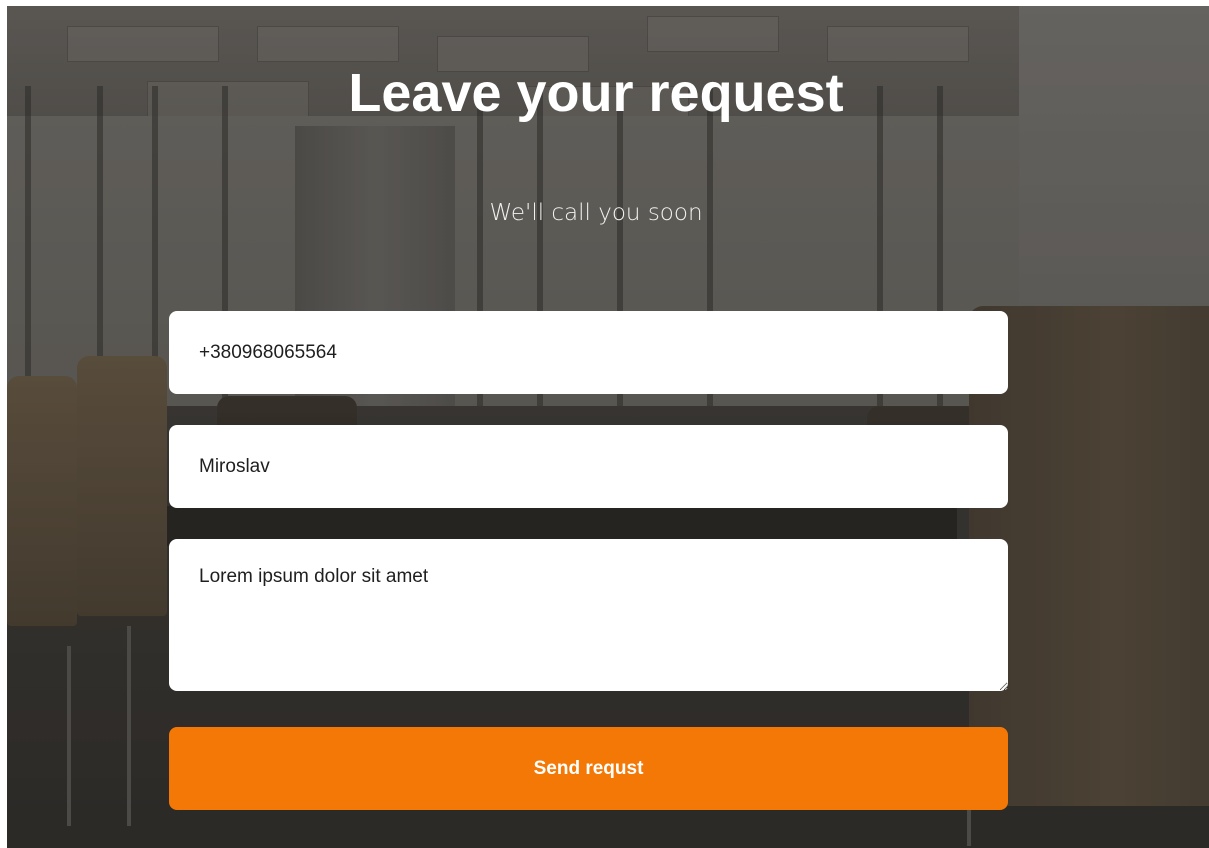 This screenshot has height=848, width=1209. What do you see at coordinates (588, 352) in the screenshot?
I see `phone-input` at bounding box center [588, 352].